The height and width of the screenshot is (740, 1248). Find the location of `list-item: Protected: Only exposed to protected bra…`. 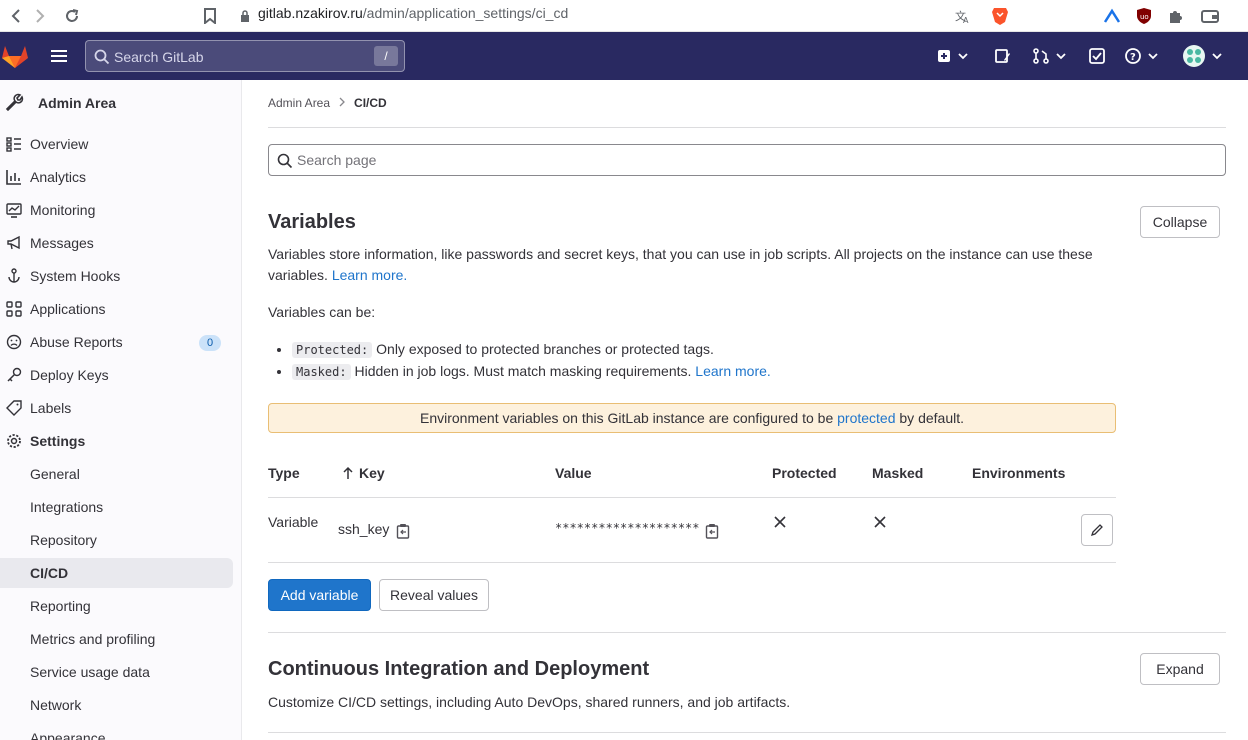

list-item: Protected: Only exposed to protected bra… is located at coordinates (531, 350).